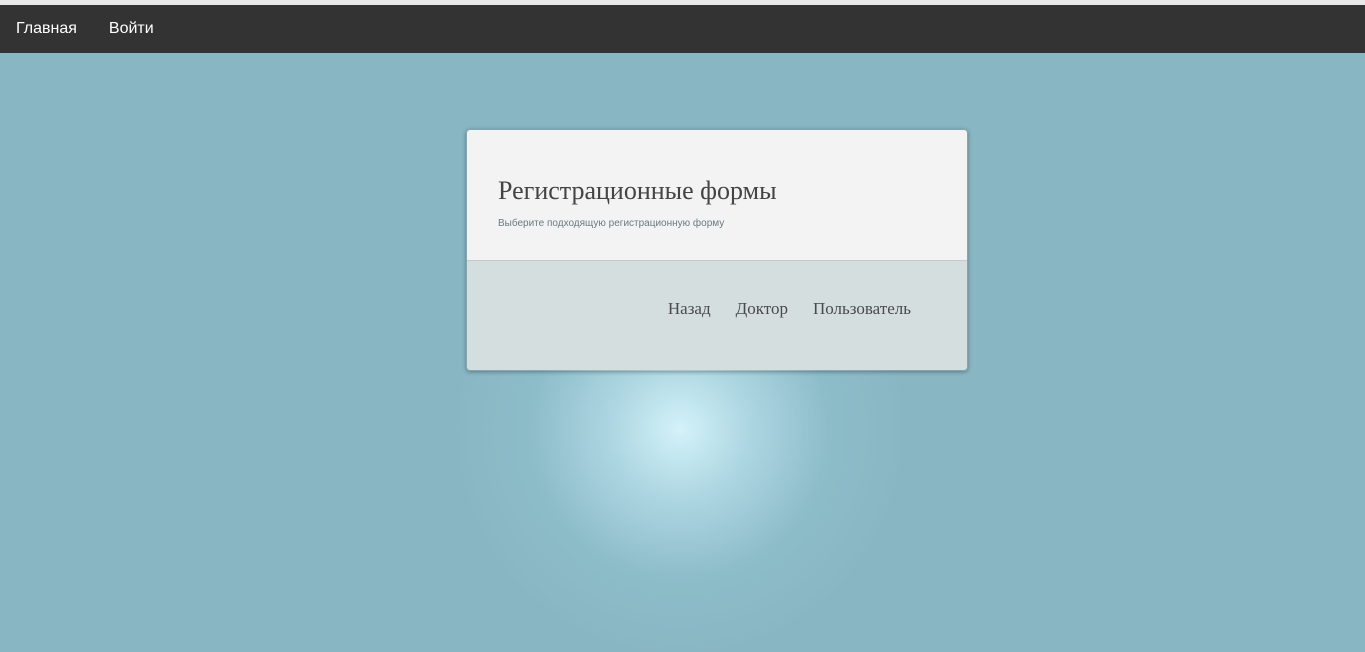 This screenshot has height=652, width=1365. Describe the element at coordinates (689, 310) in the screenshot. I see `back-link: Назад` at that location.